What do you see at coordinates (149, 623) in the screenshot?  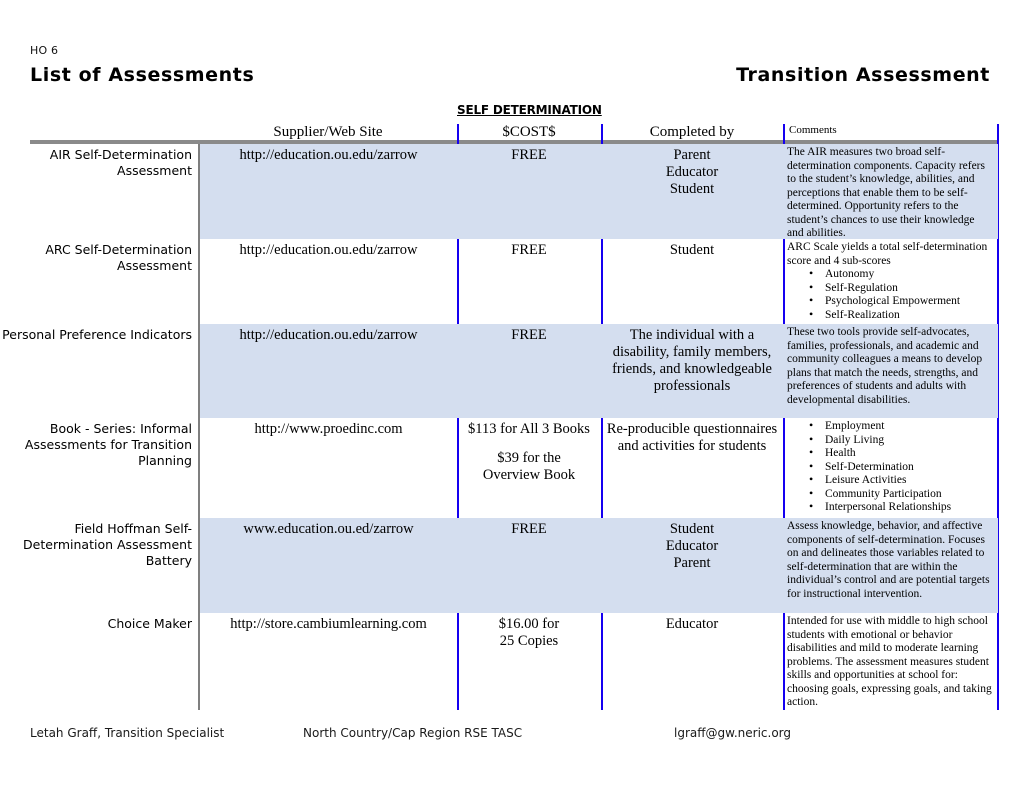 I see `cell-assessment-name: Choice Maker` at bounding box center [149, 623].